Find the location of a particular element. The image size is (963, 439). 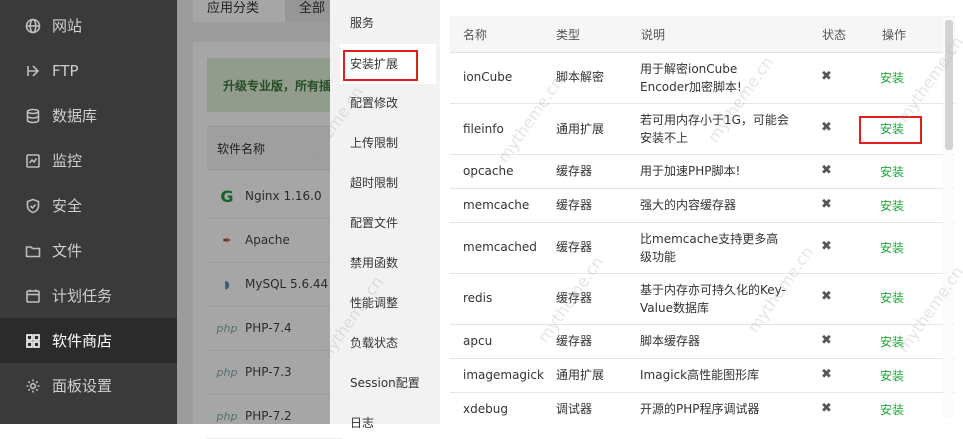

monitor-icon is located at coordinates (33, 161).